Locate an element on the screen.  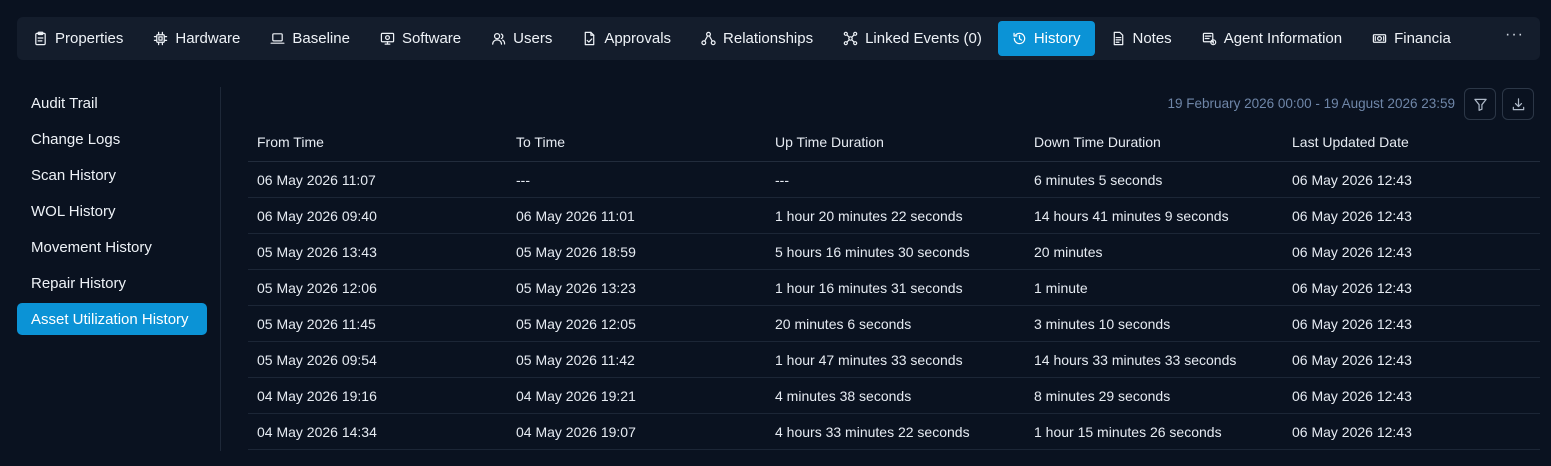
more-tabs-icon: ··· is located at coordinates (1514, 35).